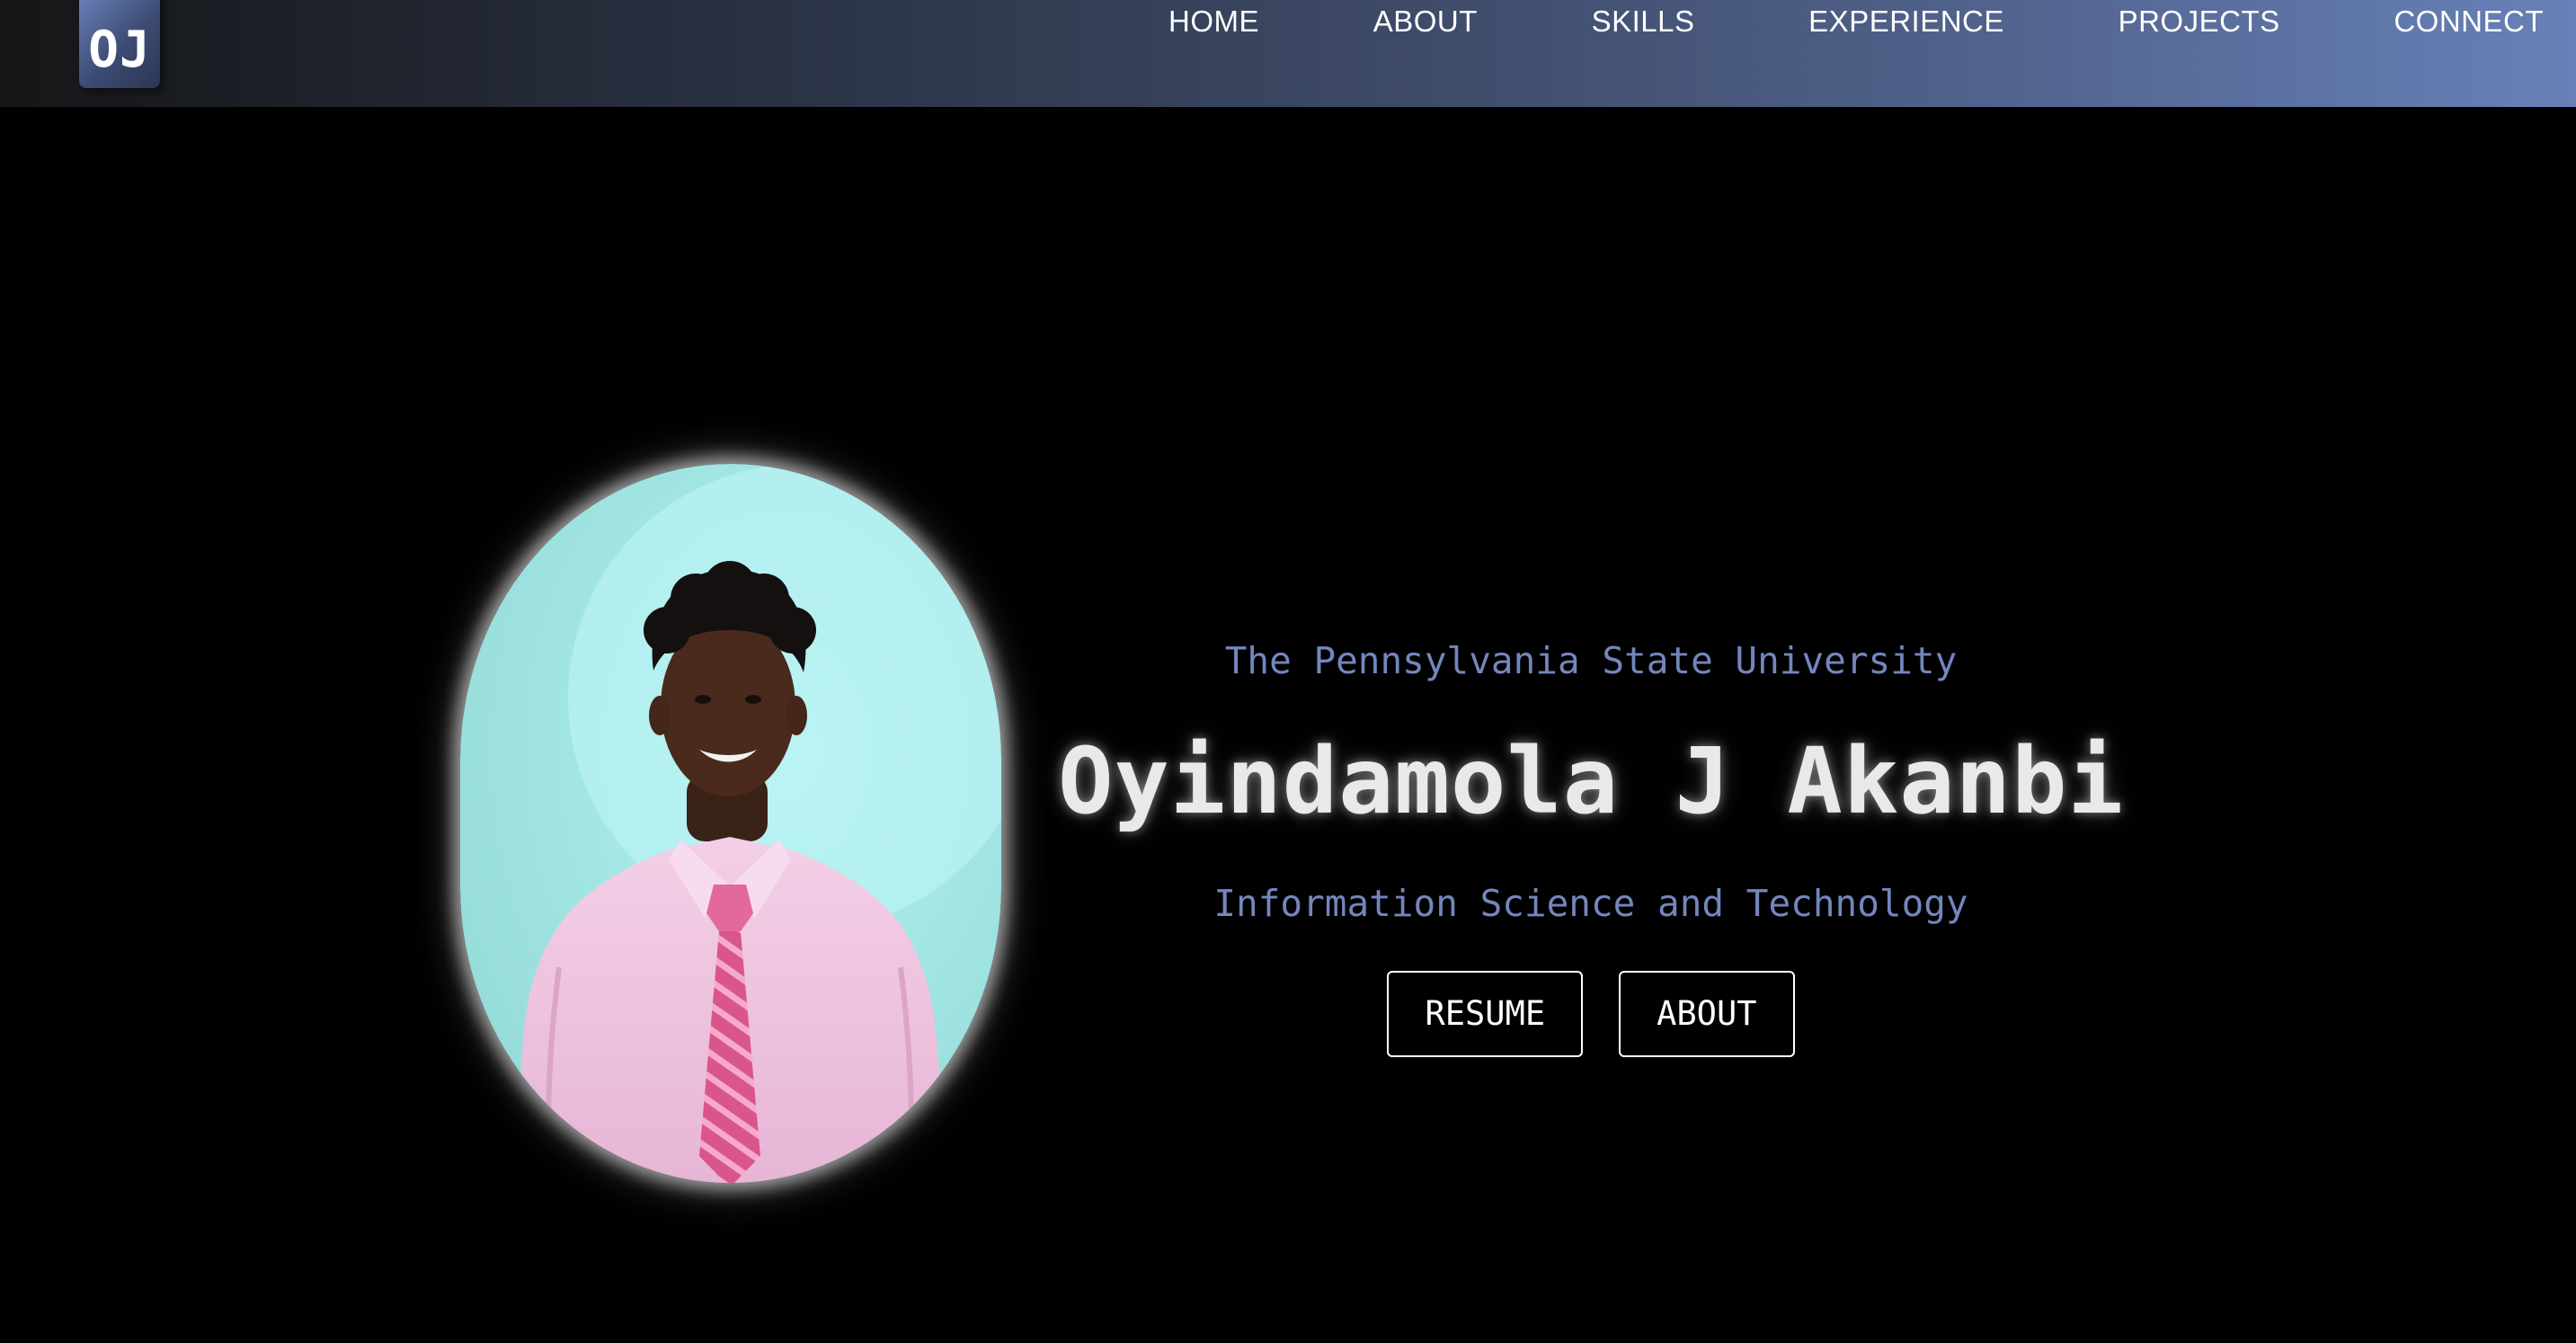 The width and height of the screenshot is (2576, 1343). Describe the element at coordinates (1906, 21) in the screenshot. I see `nav-link-experience: EXPERIENCE` at that location.